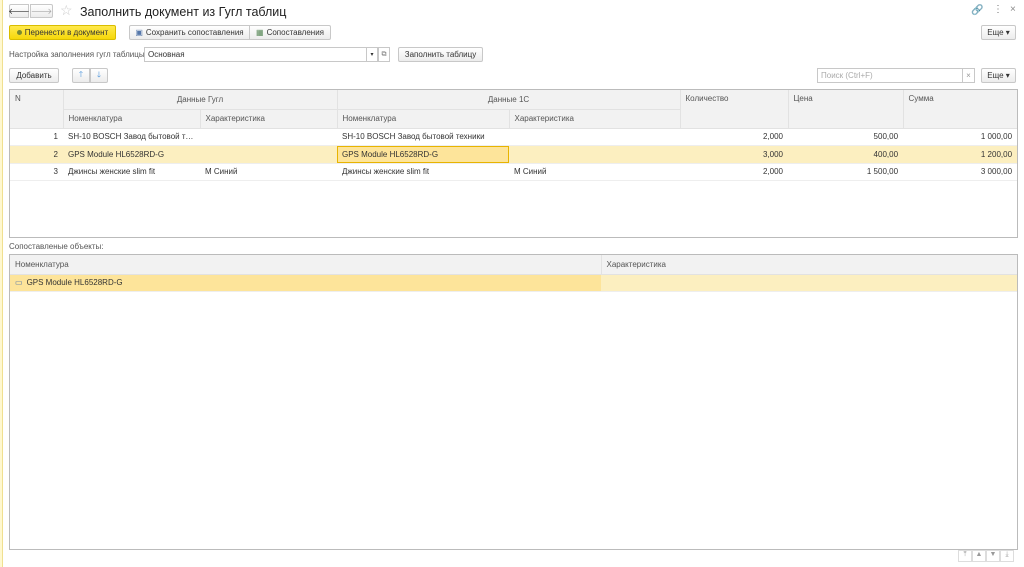 The height and width of the screenshot is (567, 1024). What do you see at coordinates (36, 172) in the screenshot?
I see `cell-n: 3` at bounding box center [36, 172].